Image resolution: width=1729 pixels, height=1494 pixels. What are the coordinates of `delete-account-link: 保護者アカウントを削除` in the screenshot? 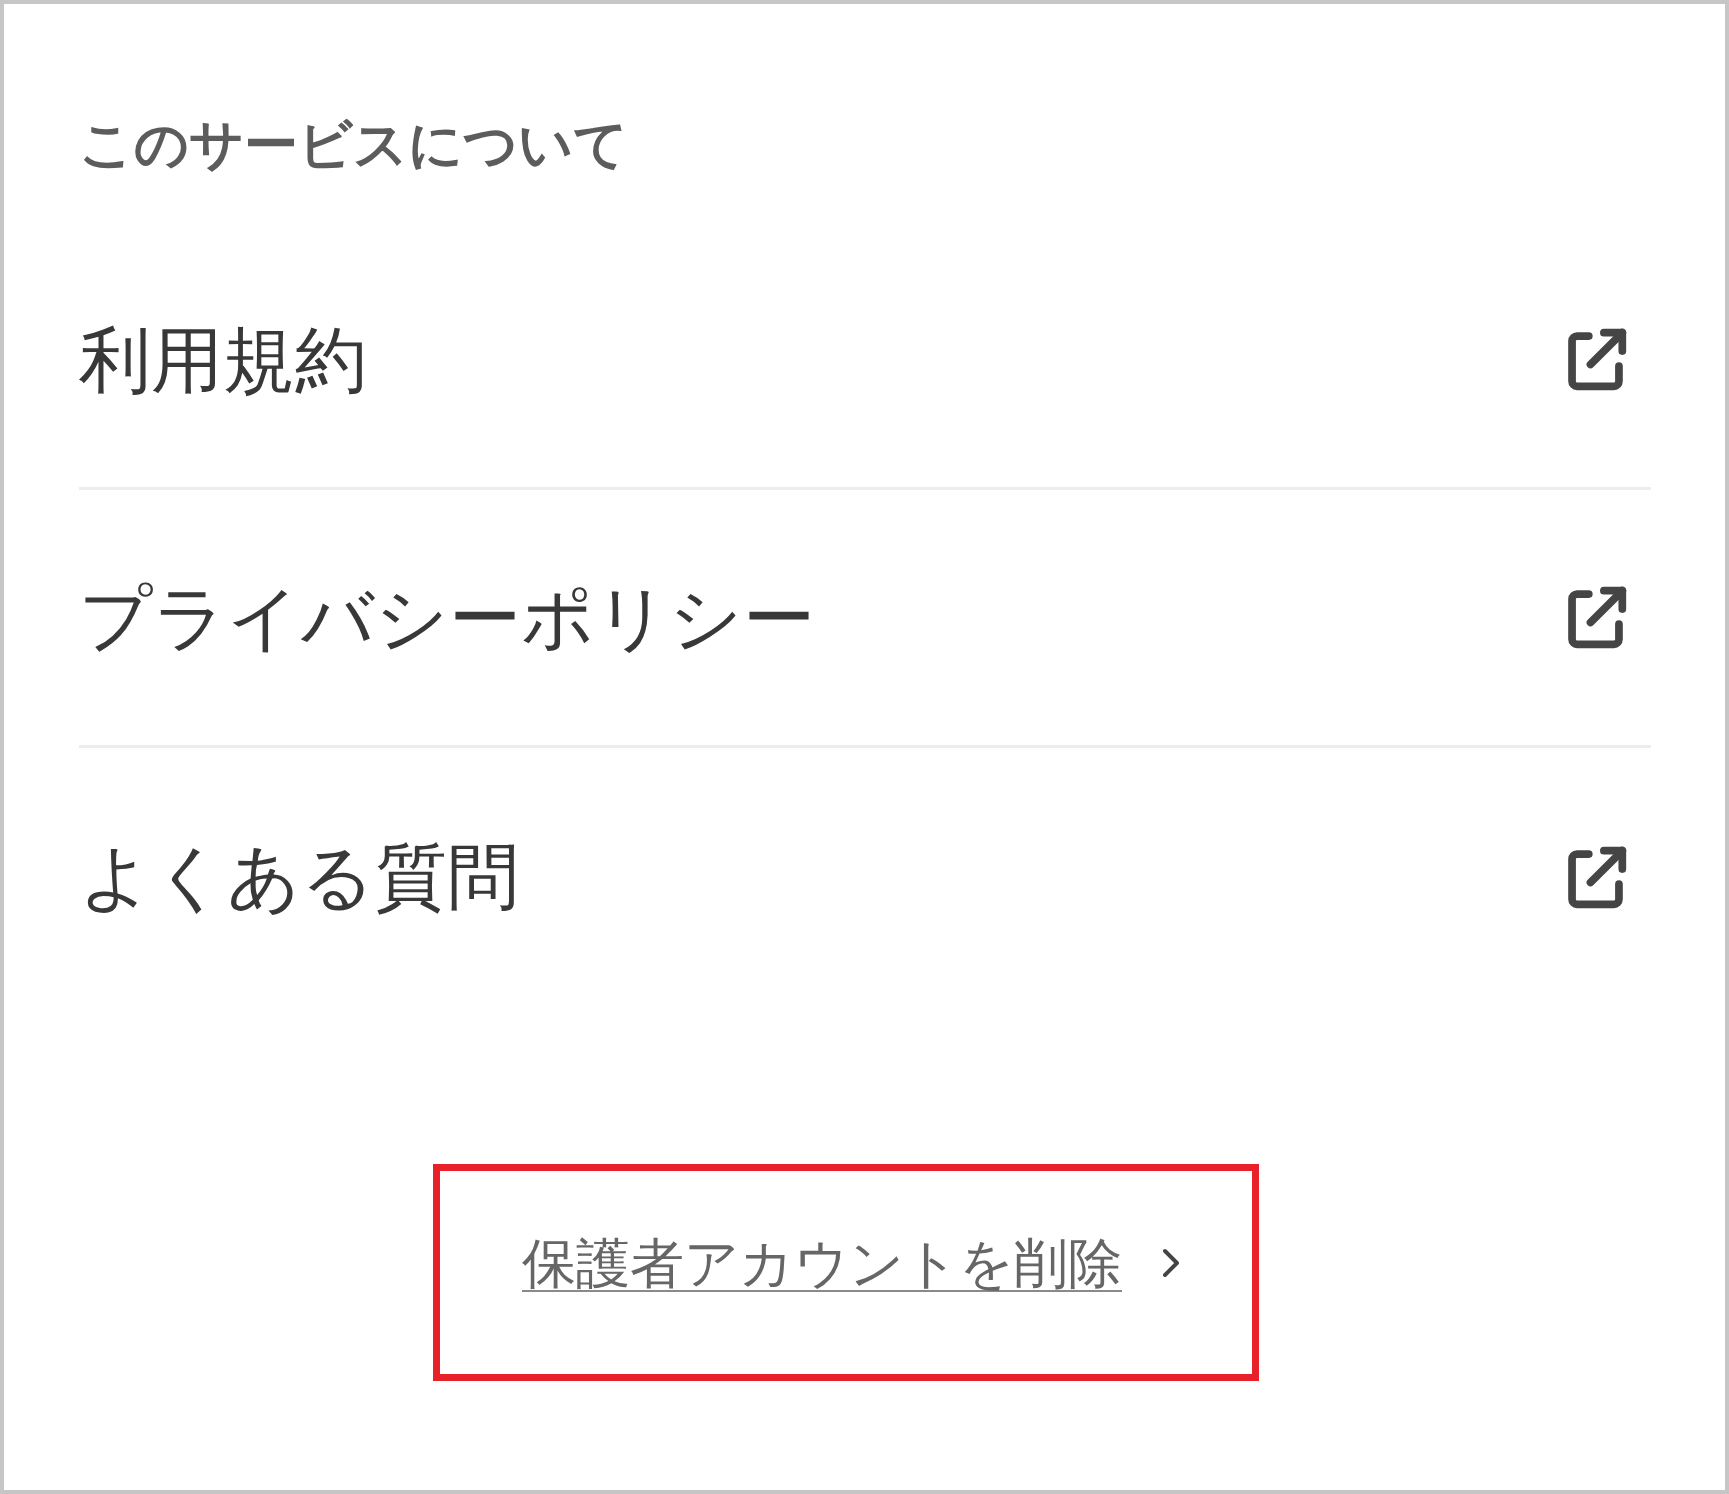 It's located at (851, 1263).